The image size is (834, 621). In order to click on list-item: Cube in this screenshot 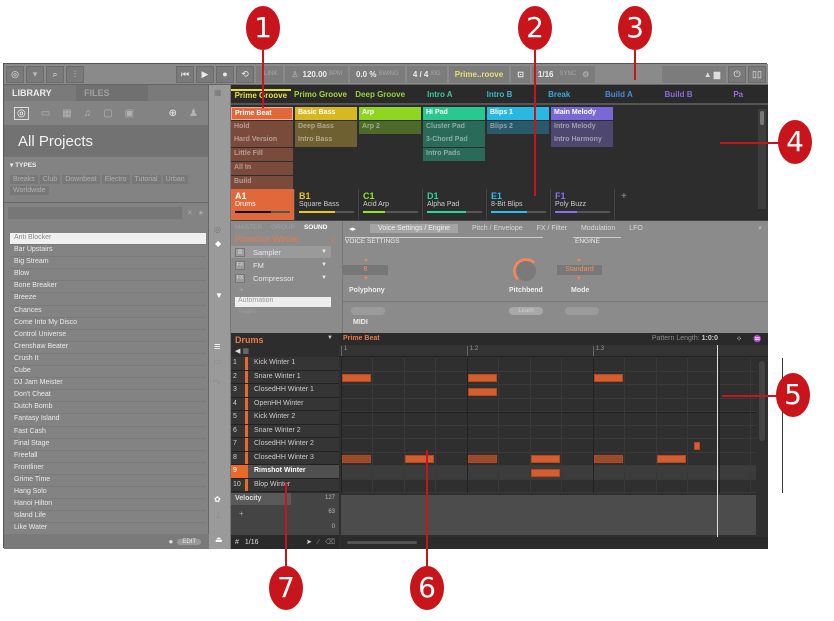, I will do `click(108, 372)`.